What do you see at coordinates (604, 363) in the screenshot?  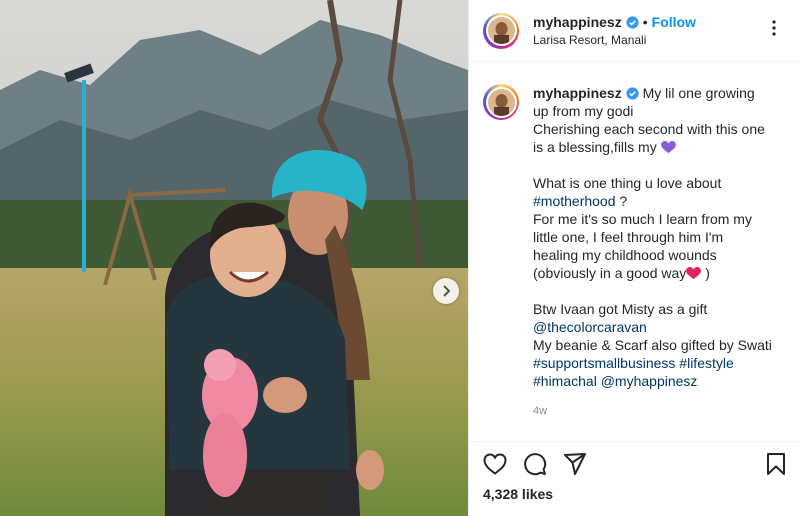 I see `hashtag-link: #supportsmallbusiness` at bounding box center [604, 363].